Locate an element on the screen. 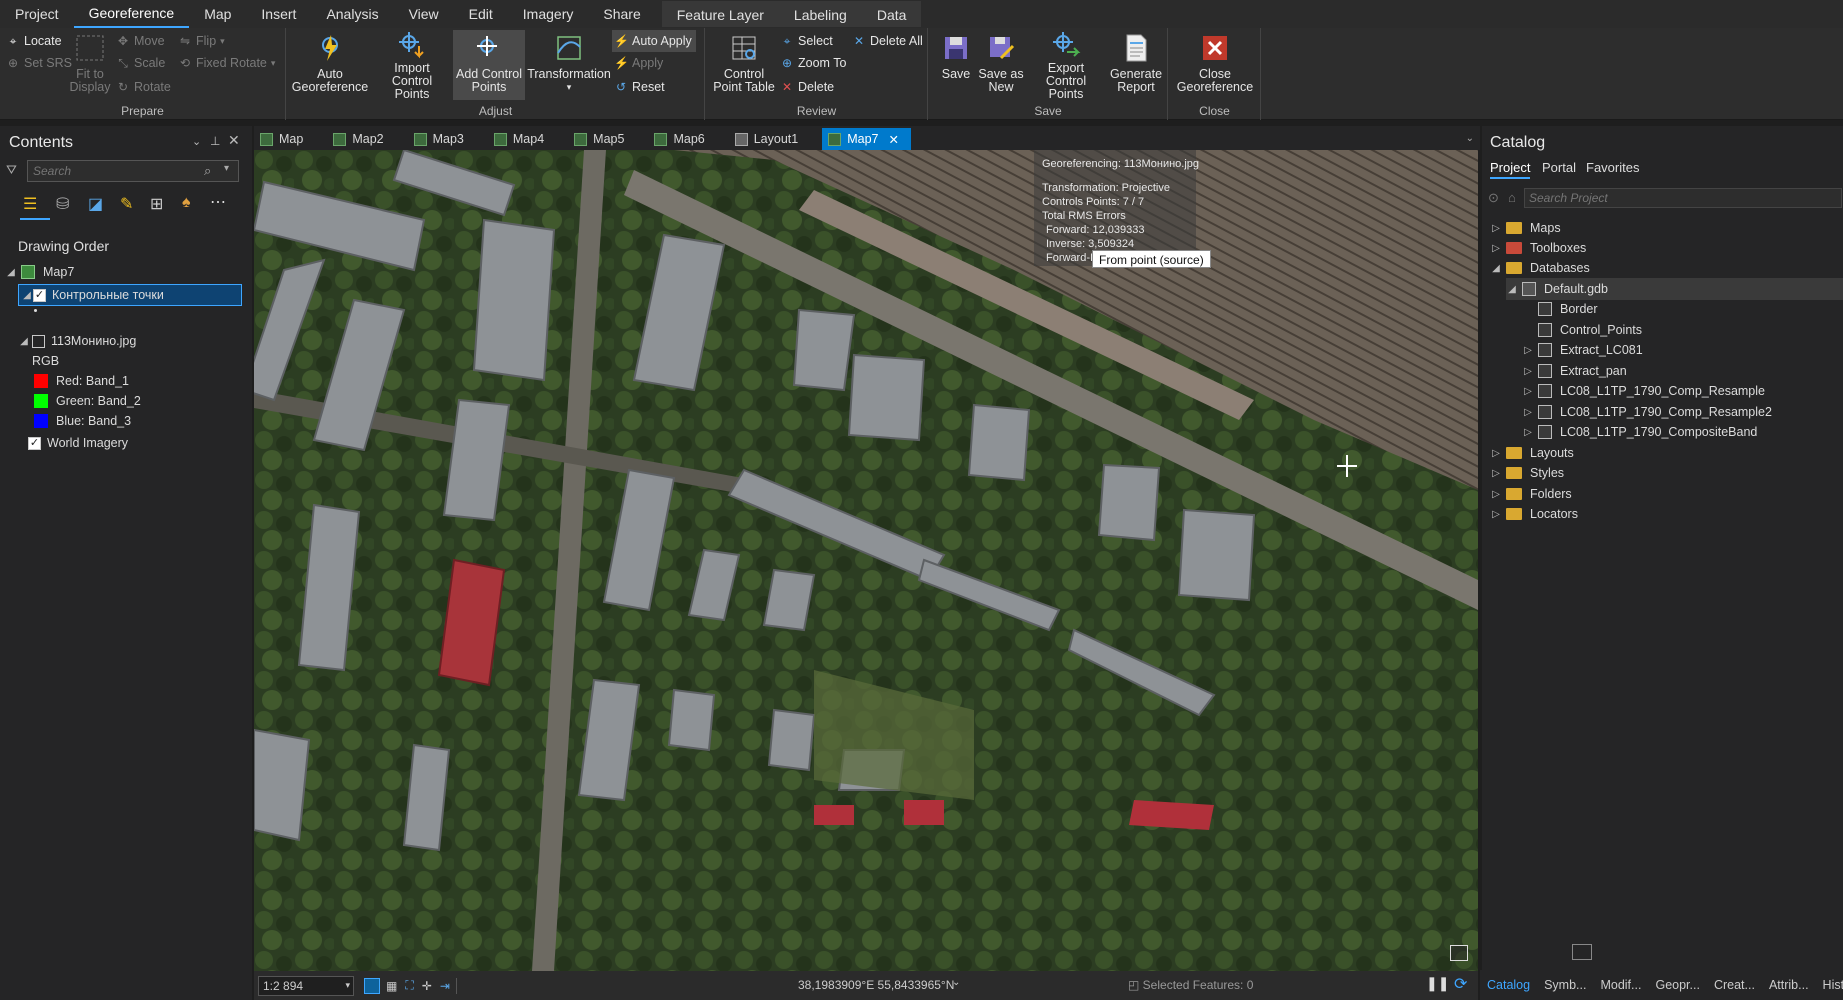 Image resolution: width=1843 pixels, height=1000 pixels. tab-map4: Map4 is located at coordinates (522, 139).